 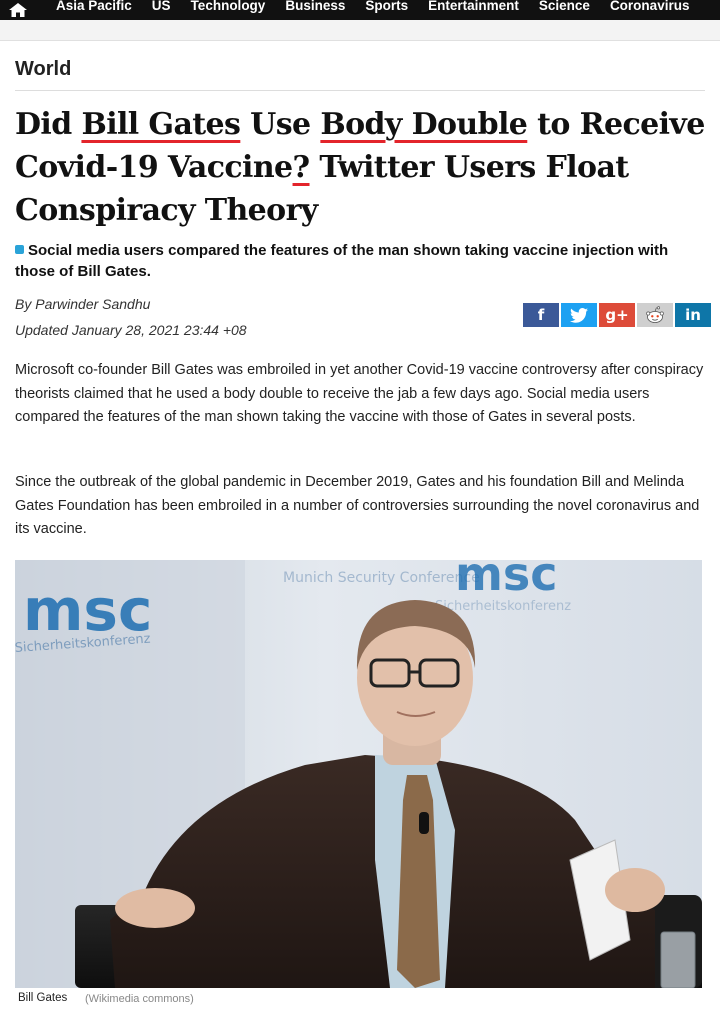 What do you see at coordinates (280, 124) in the screenshot?
I see `headline-part: Use` at bounding box center [280, 124].